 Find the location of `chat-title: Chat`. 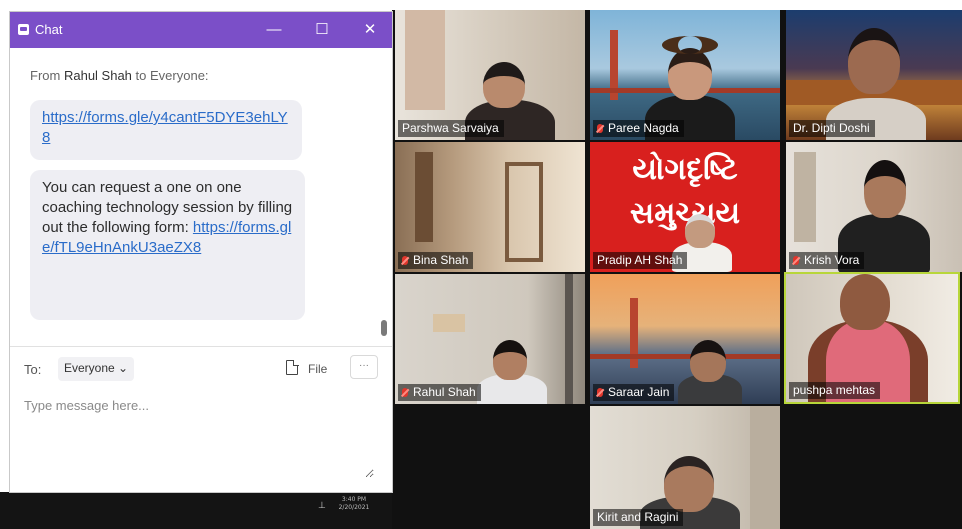

chat-title: Chat is located at coordinates (49, 29).